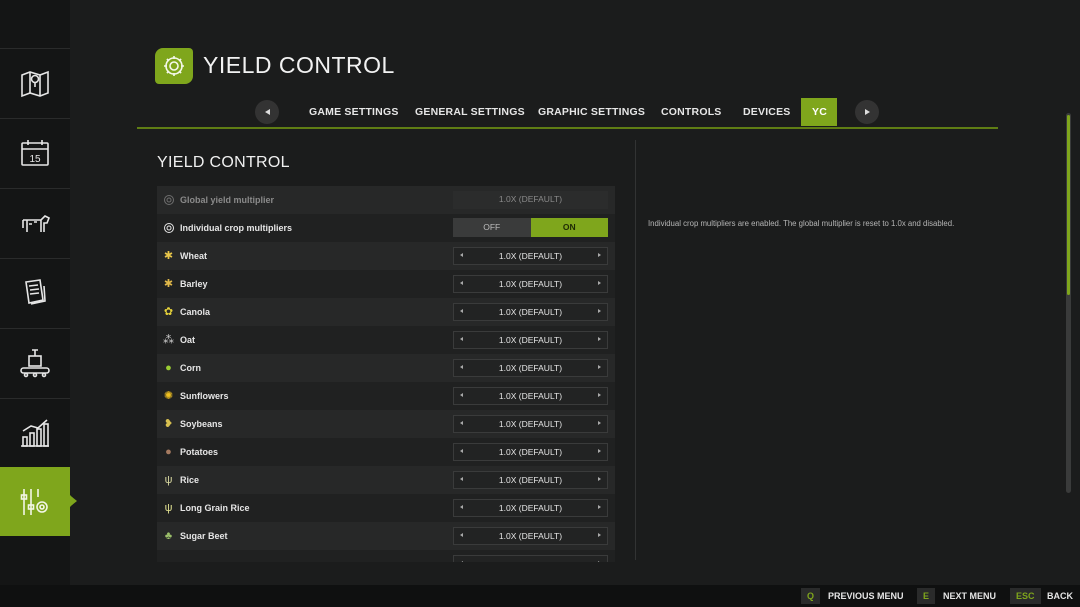 The image size is (1080, 607). I want to click on sidebar-item-calendar: 15, so click(35, 152).